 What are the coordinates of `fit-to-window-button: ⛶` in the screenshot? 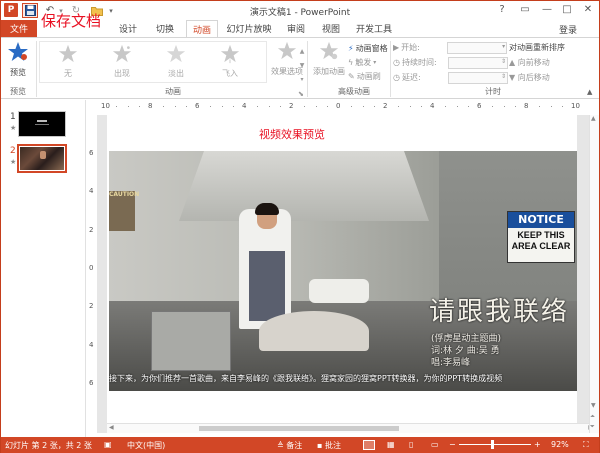 It's located at (586, 445).